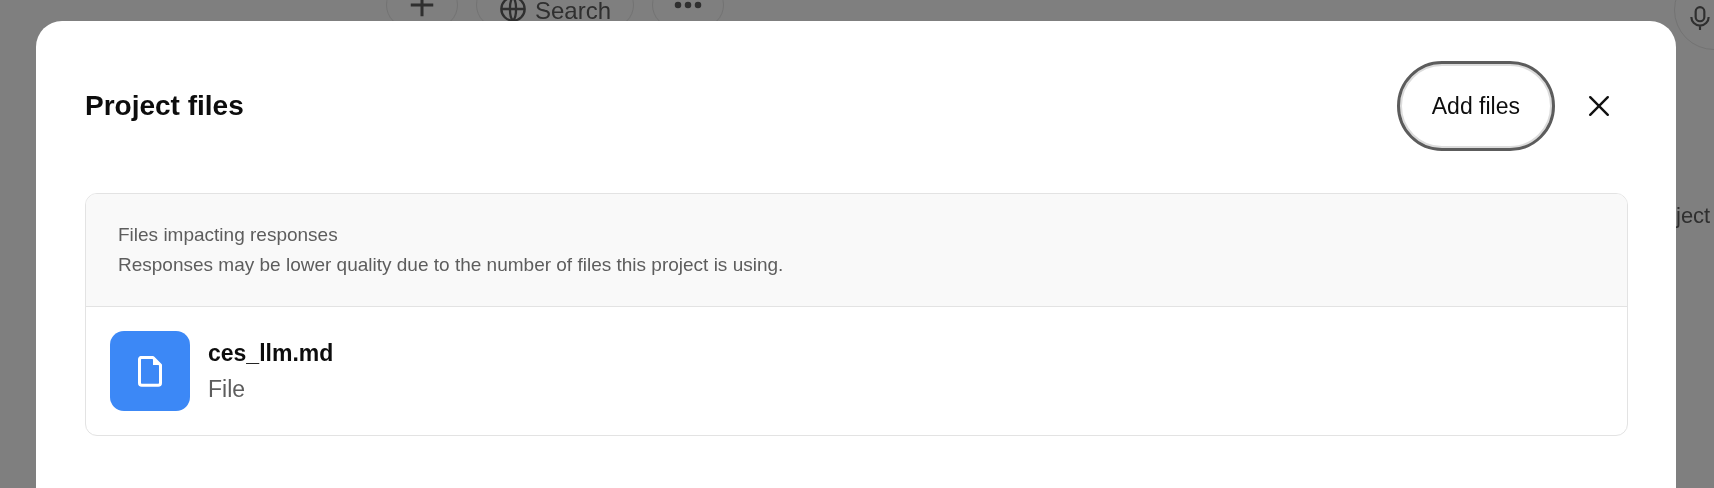  What do you see at coordinates (227, 389) in the screenshot?
I see `file-type: File` at bounding box center [227, 389].